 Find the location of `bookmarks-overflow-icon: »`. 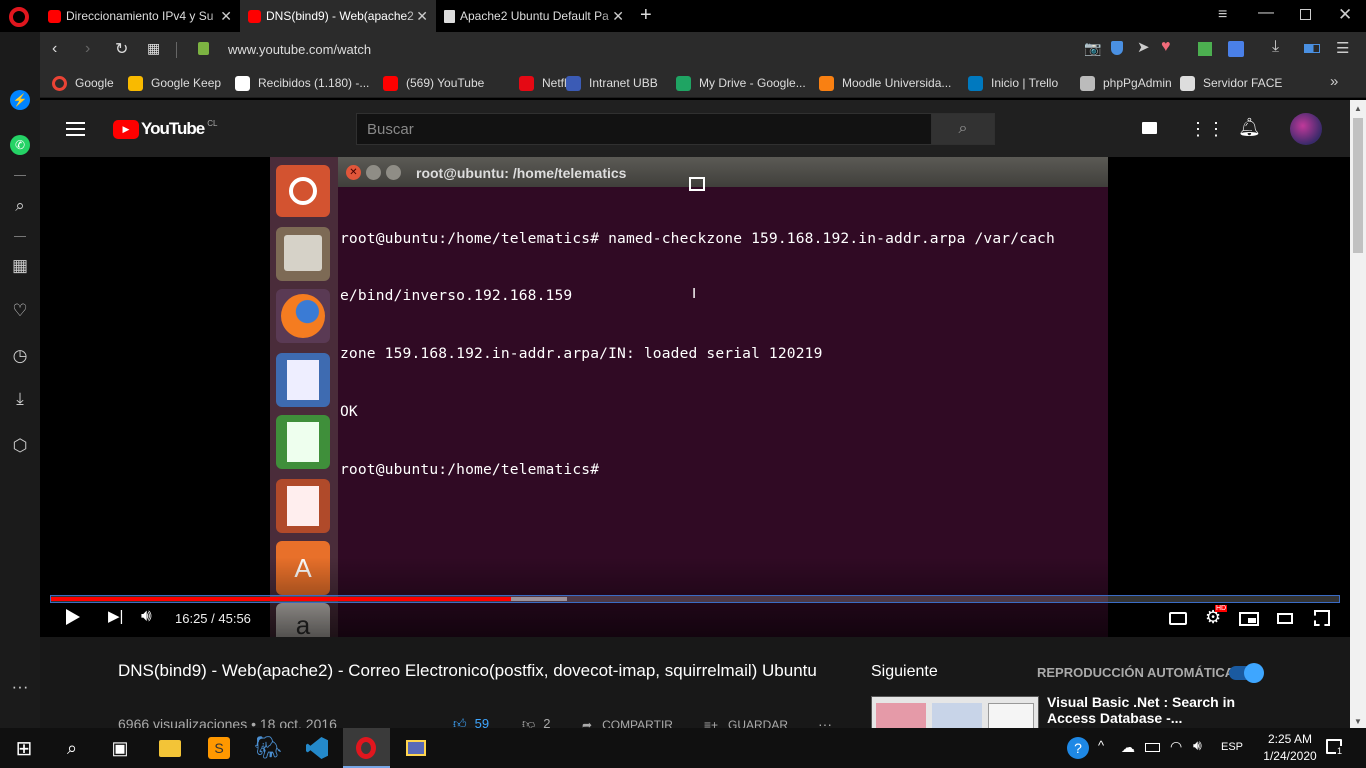

bookmarks-overflow-icon: » is located at coordinates (1334, 81).